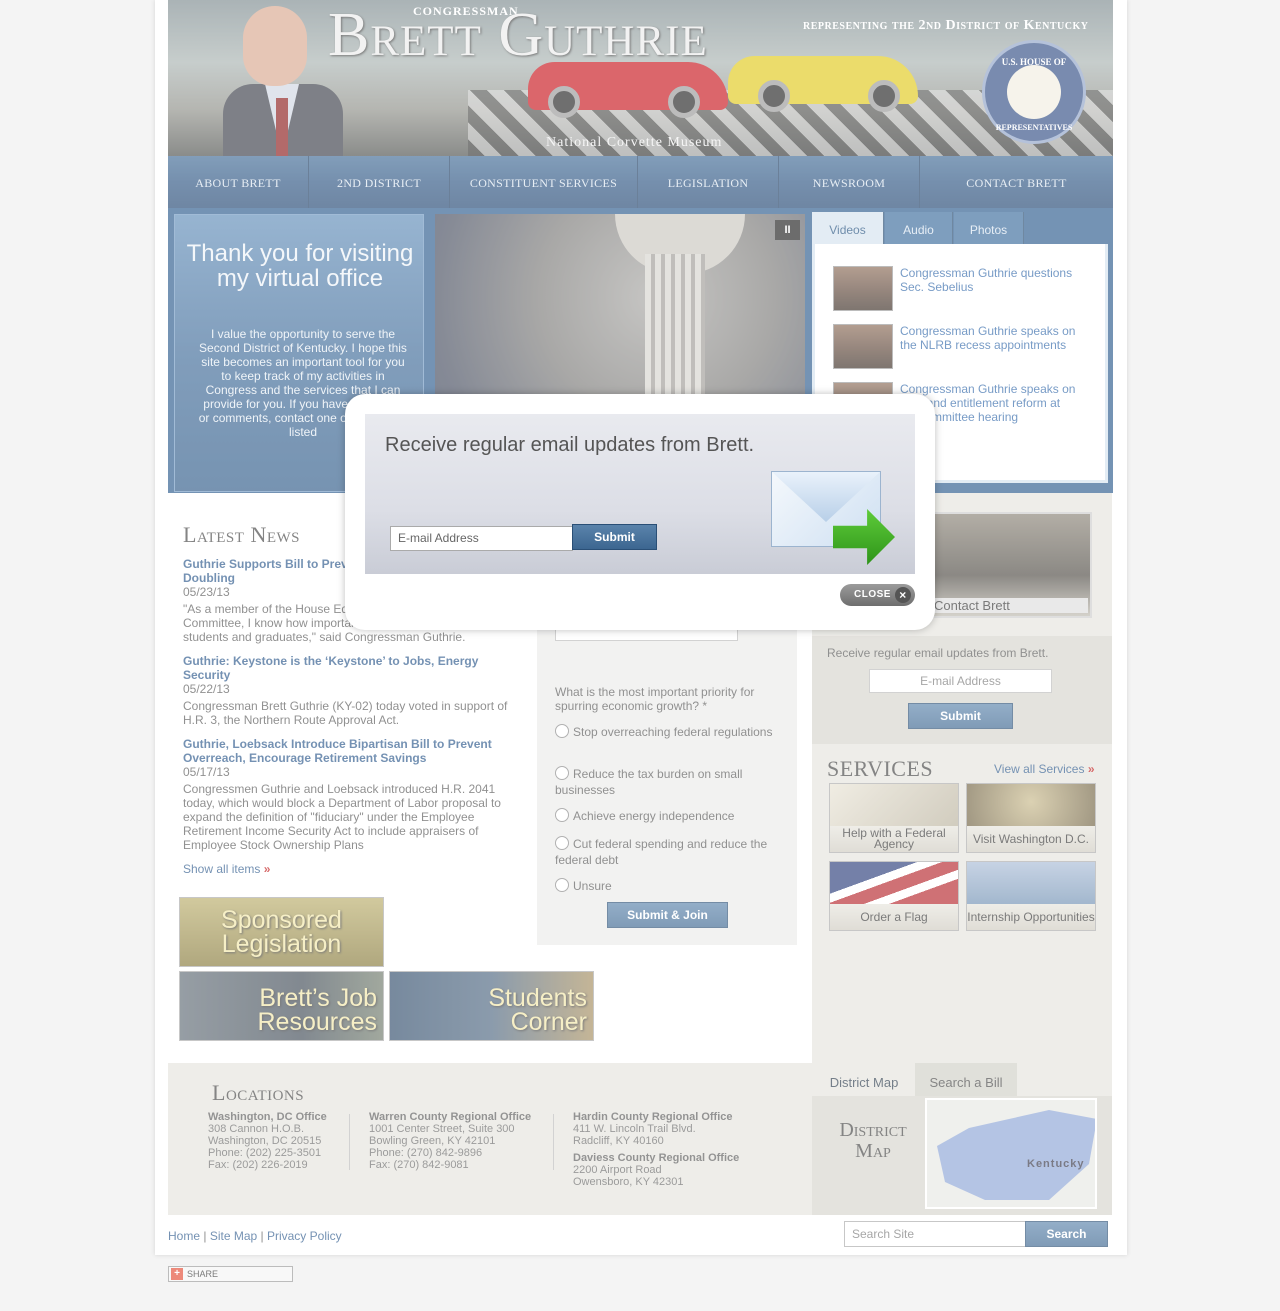  Describe the element at coordinates (877, 595) in the screenshot. I see `close-button: CLOSE ×` at that location.